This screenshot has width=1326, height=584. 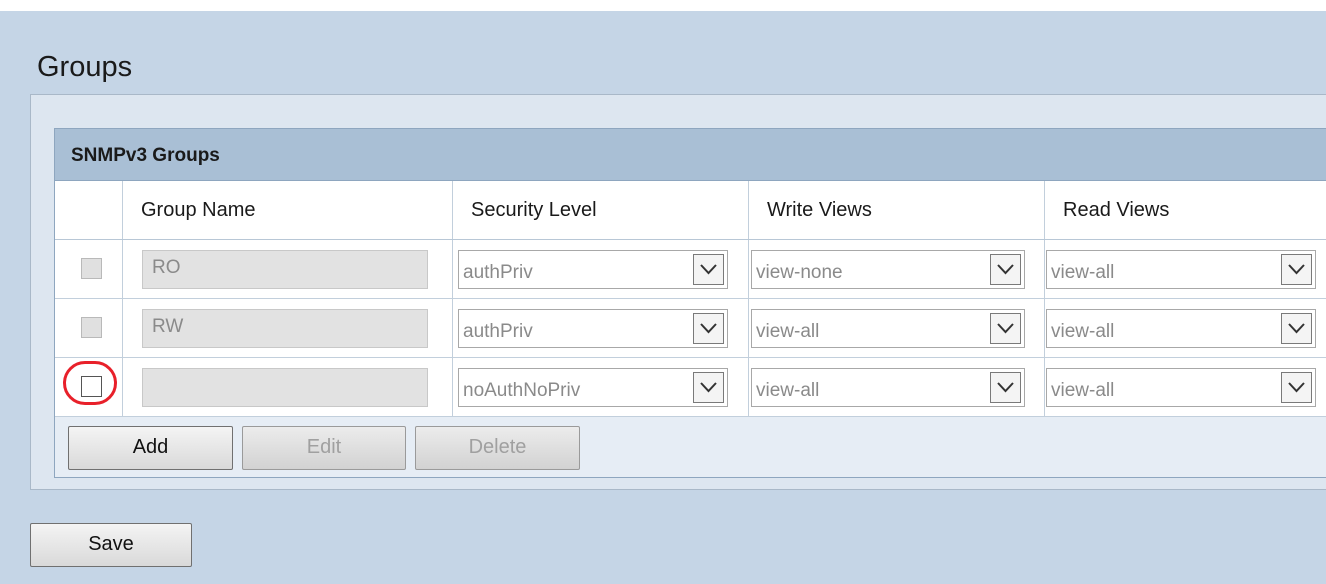 I want to click on group-name-field, so click(x=285, y=387).